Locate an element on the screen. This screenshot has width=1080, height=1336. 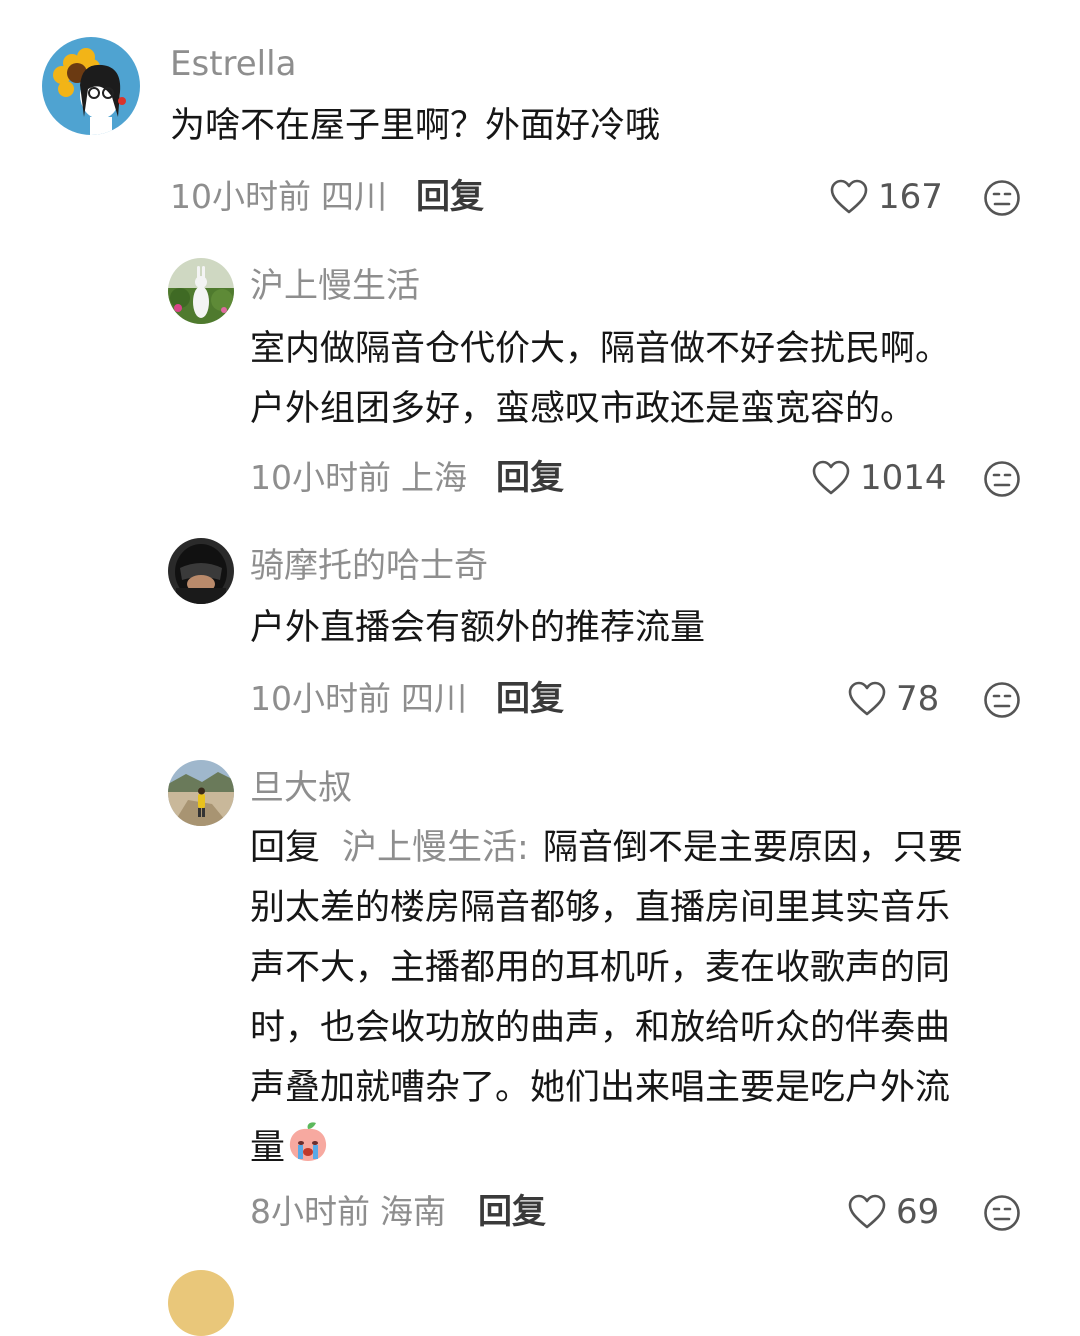
username: 旦大叔 is located at coordinates (301, 788).